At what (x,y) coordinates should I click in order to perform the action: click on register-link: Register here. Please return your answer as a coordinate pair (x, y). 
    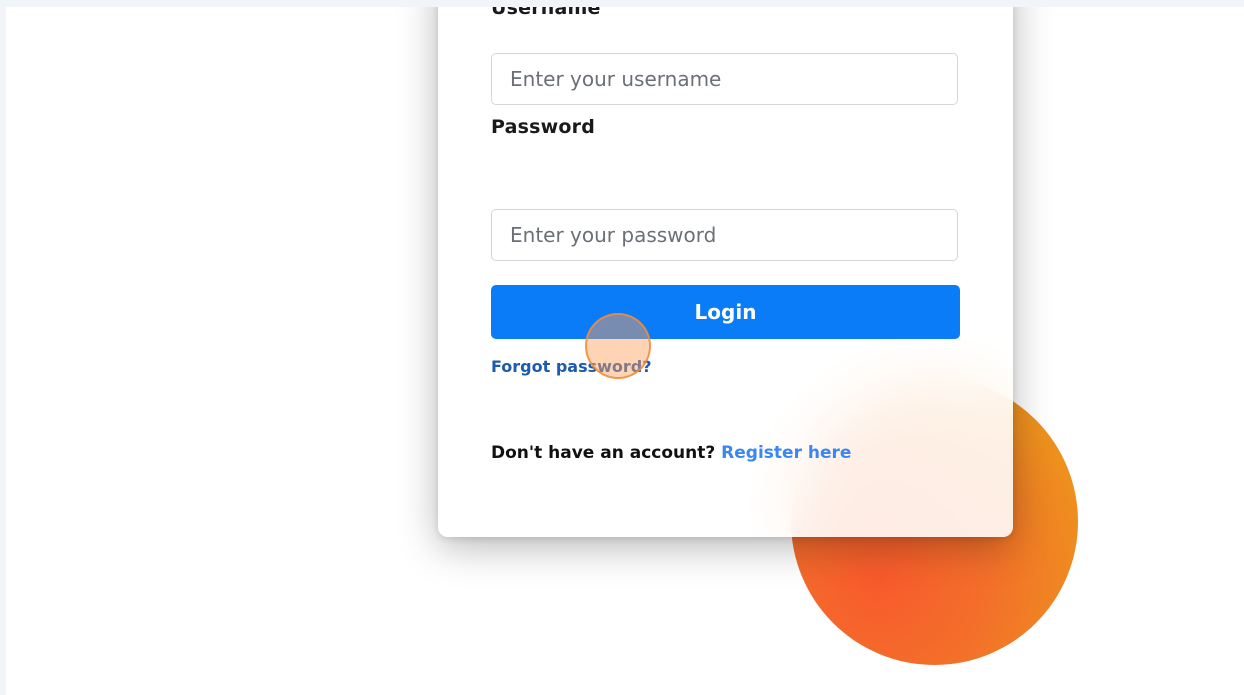
    Looking at the image, I should click on (786, 453).